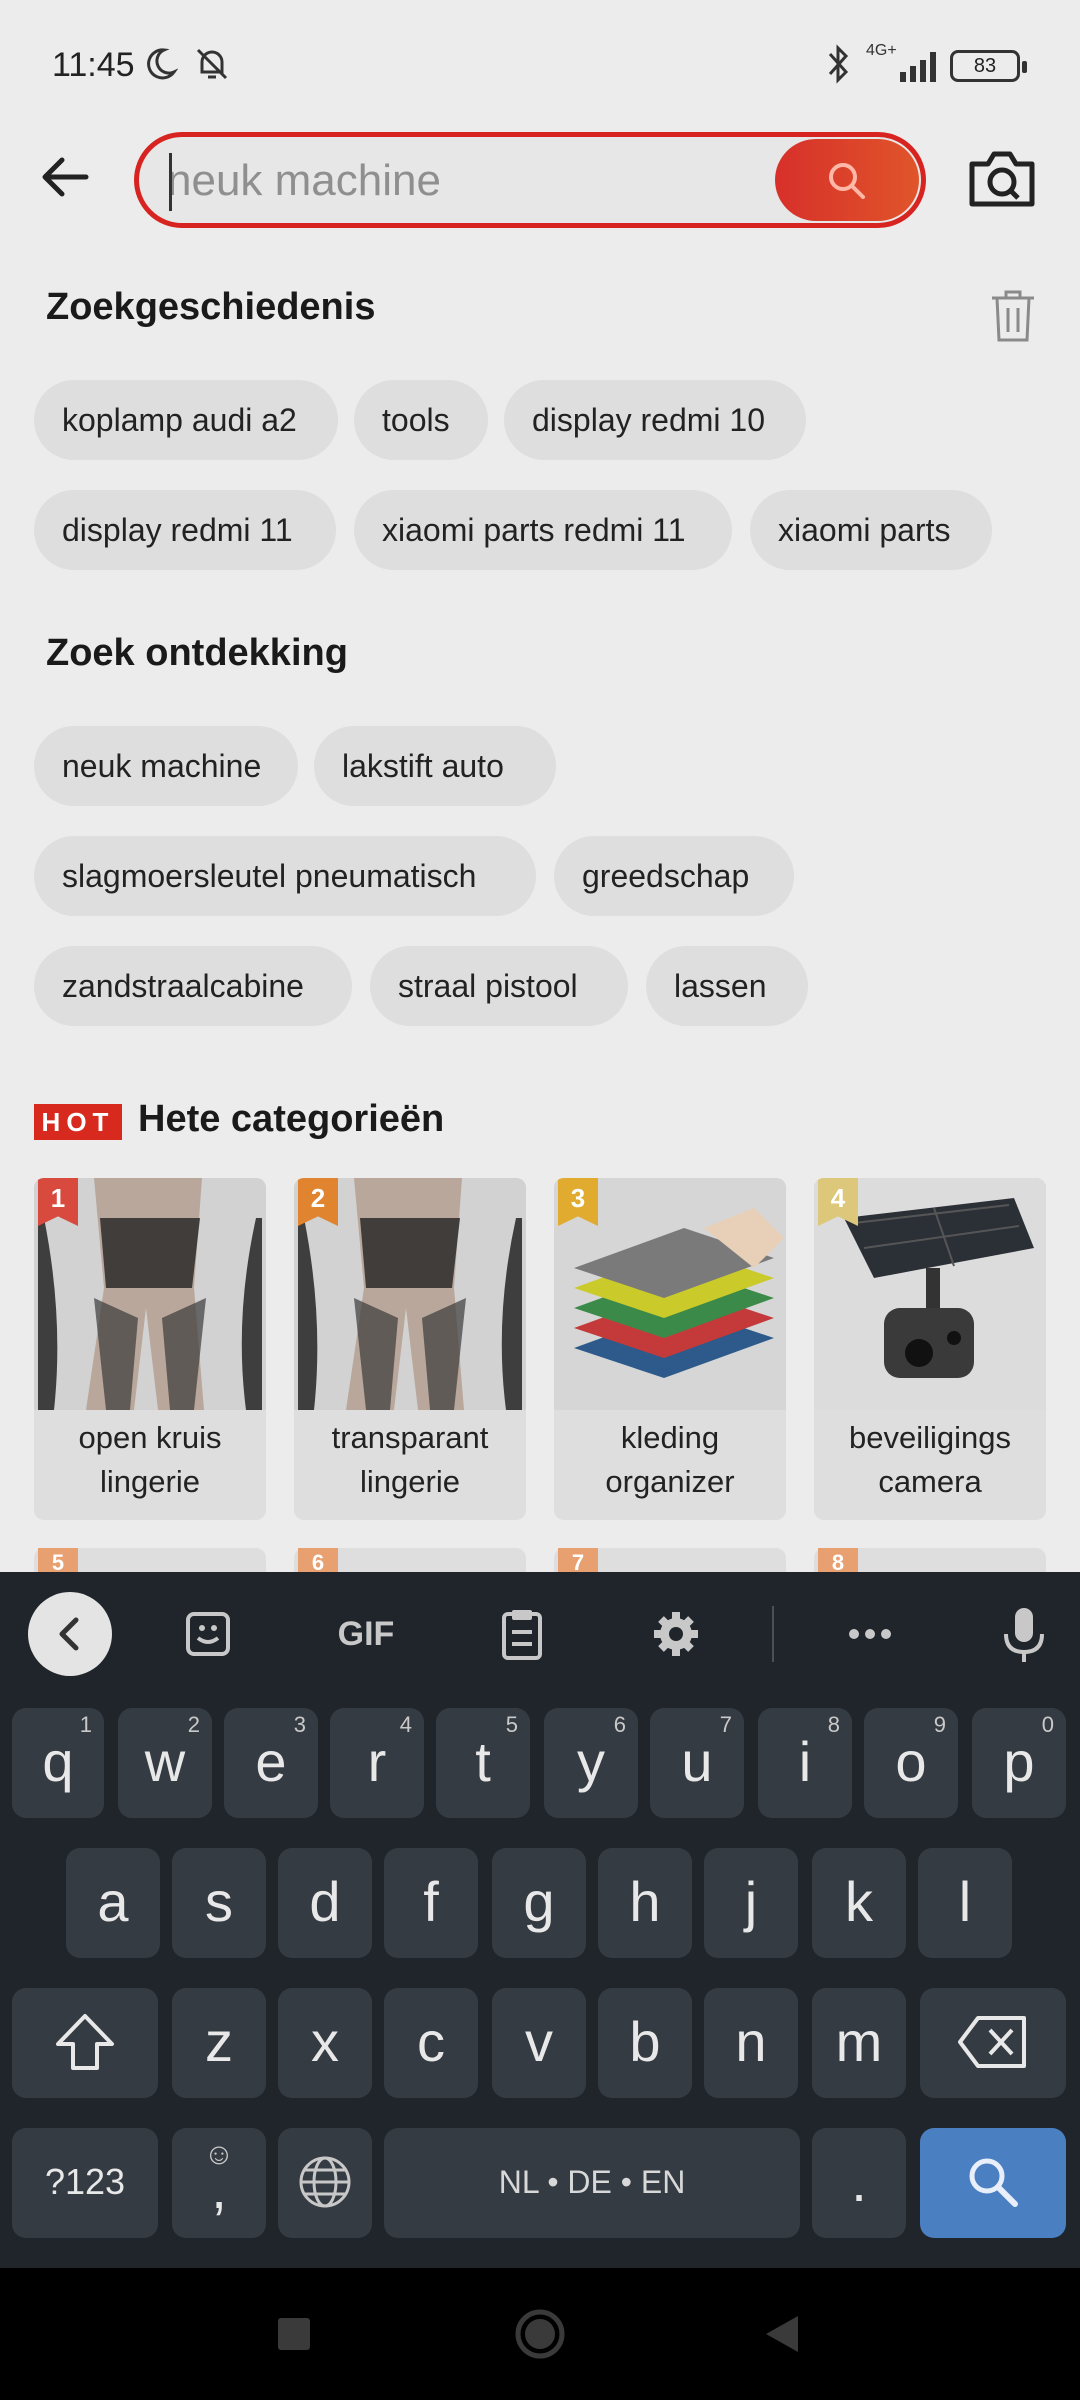 Image resolution: width=1080 pixels, height=2400 pixels. What do you see at coordinates (366, 1634) in the screenshot?
I see `gif-button: GIF` at bounding box center [366, 1634].